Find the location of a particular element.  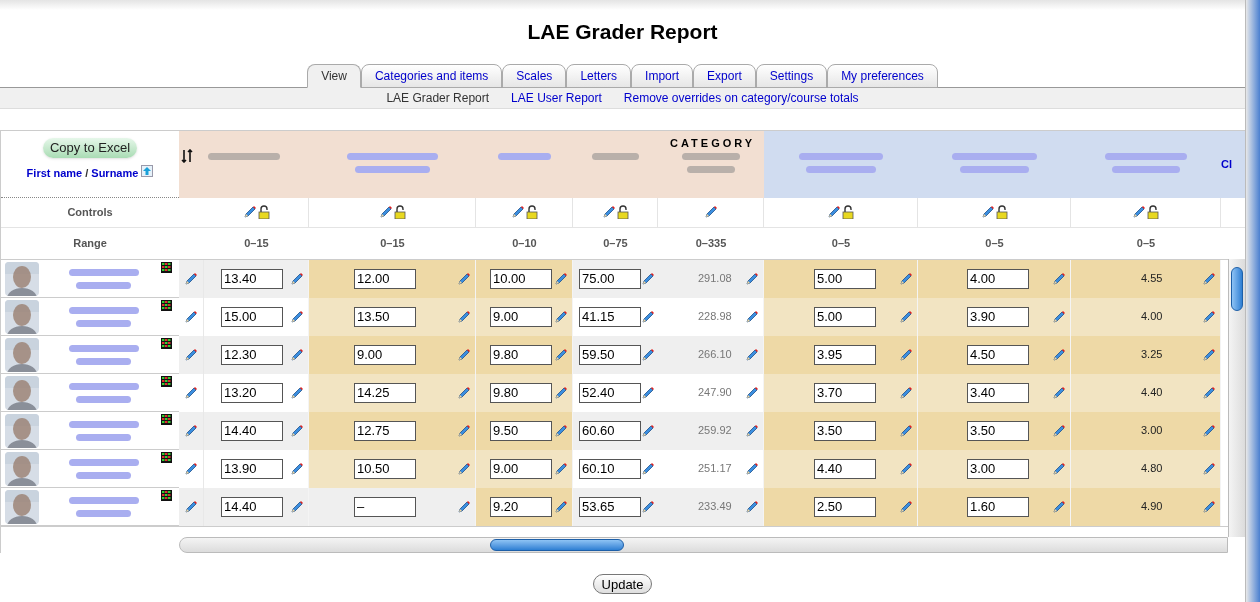

grade-field: 15.00 is located at coordinates (252, 316).